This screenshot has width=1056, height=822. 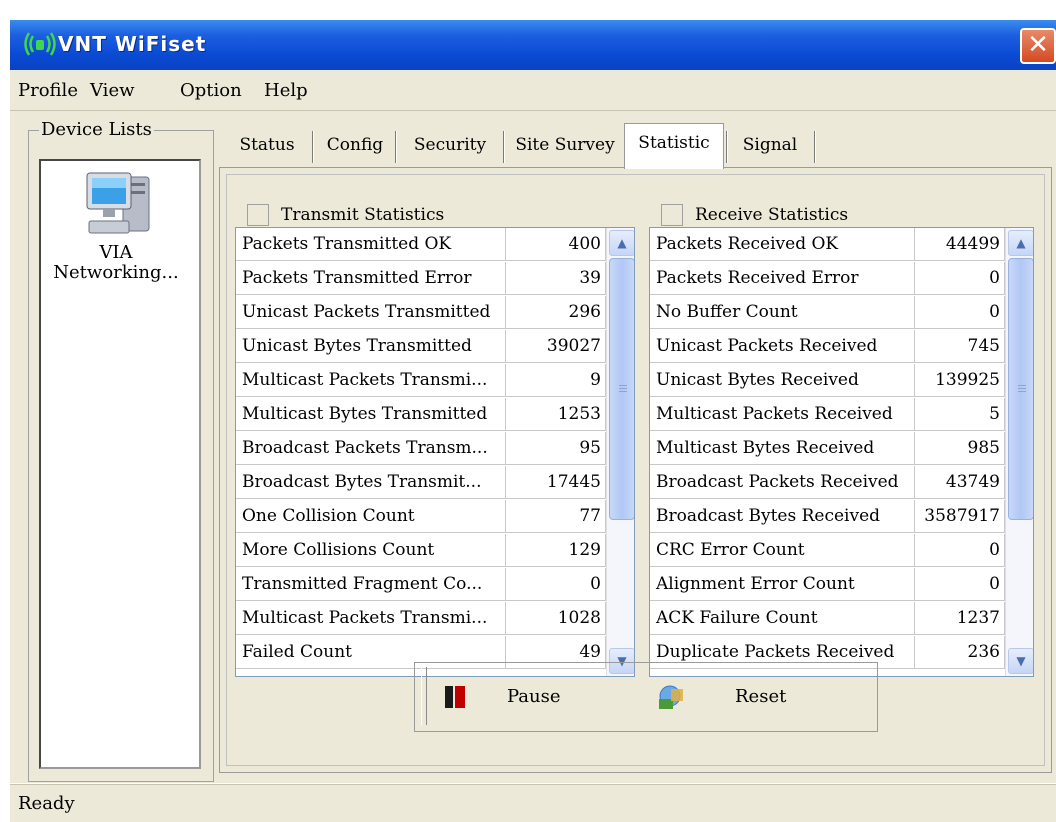 What do you see at coordinates (782, 516) in the screenshot?
I see `stat-name: Broadcast Bytes Received` at bounding box center [782, 516].